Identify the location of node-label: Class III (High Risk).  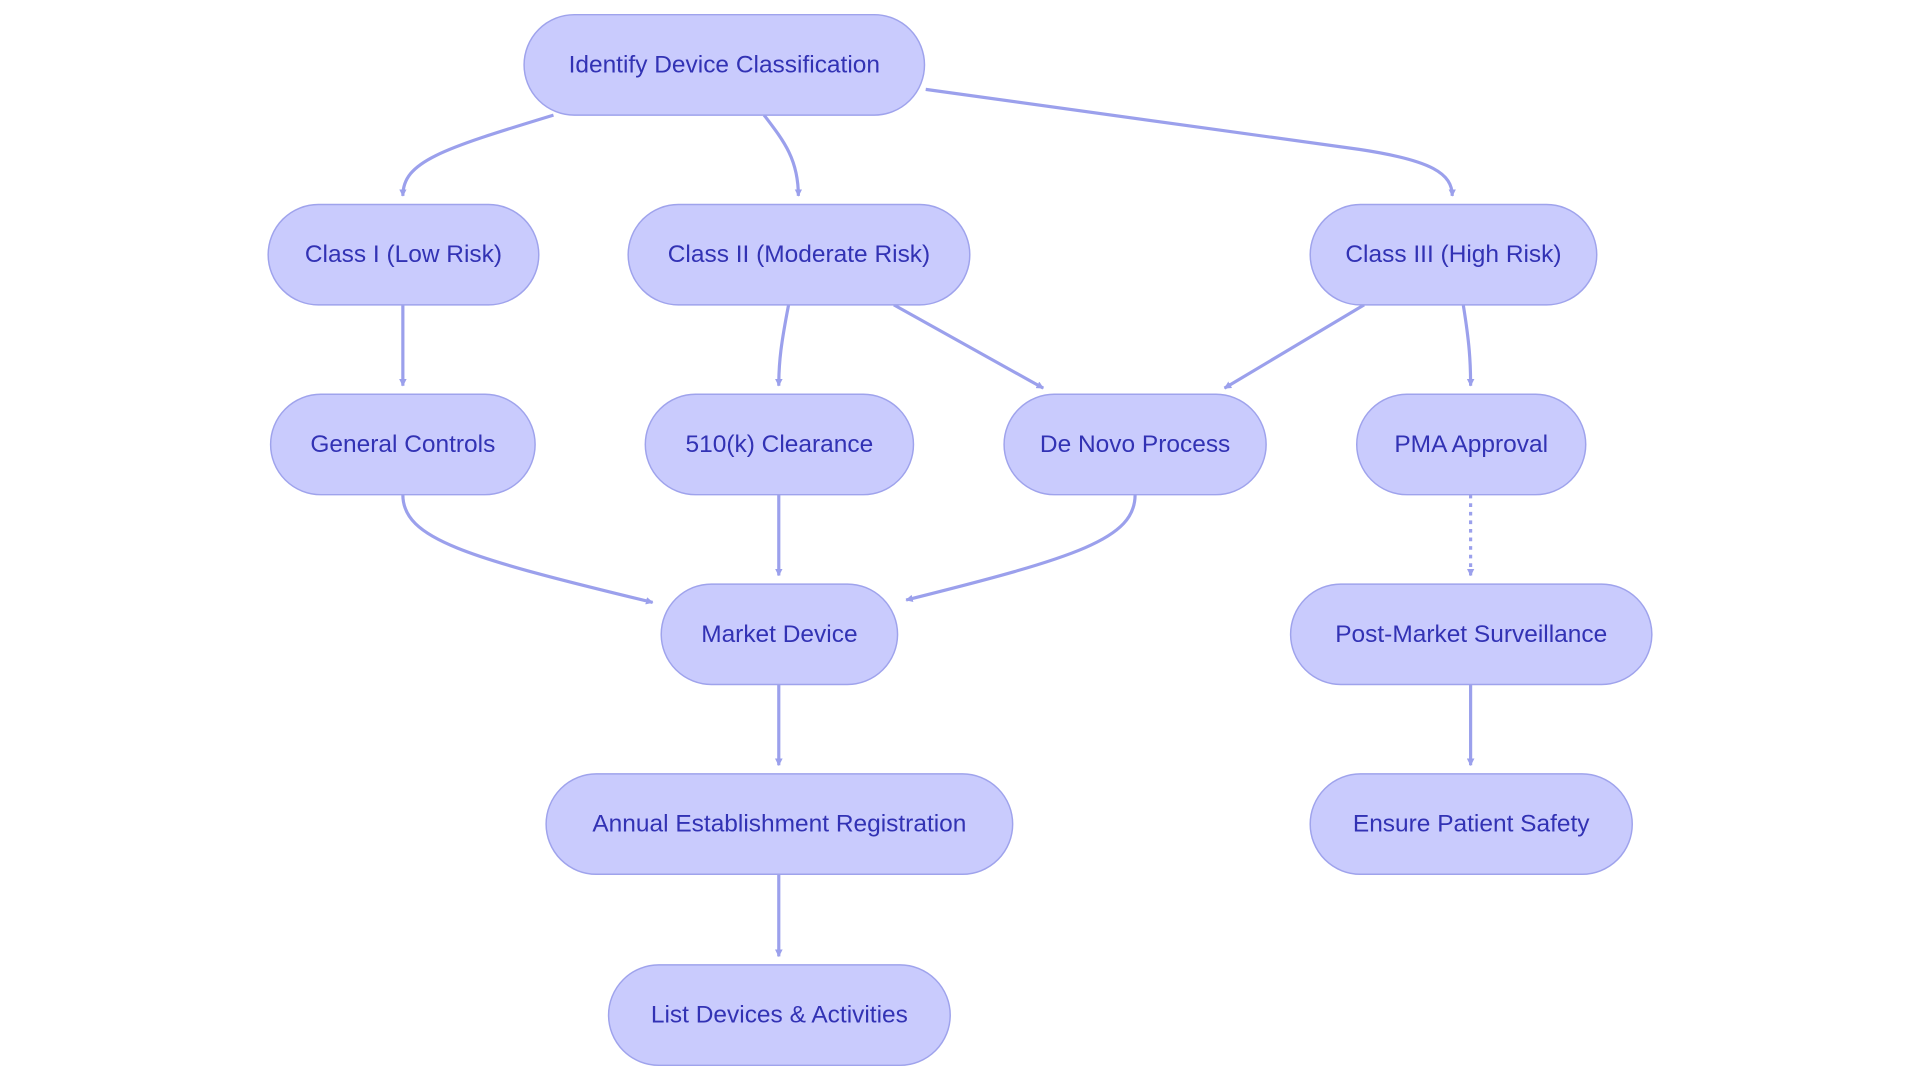
(1453, 254).